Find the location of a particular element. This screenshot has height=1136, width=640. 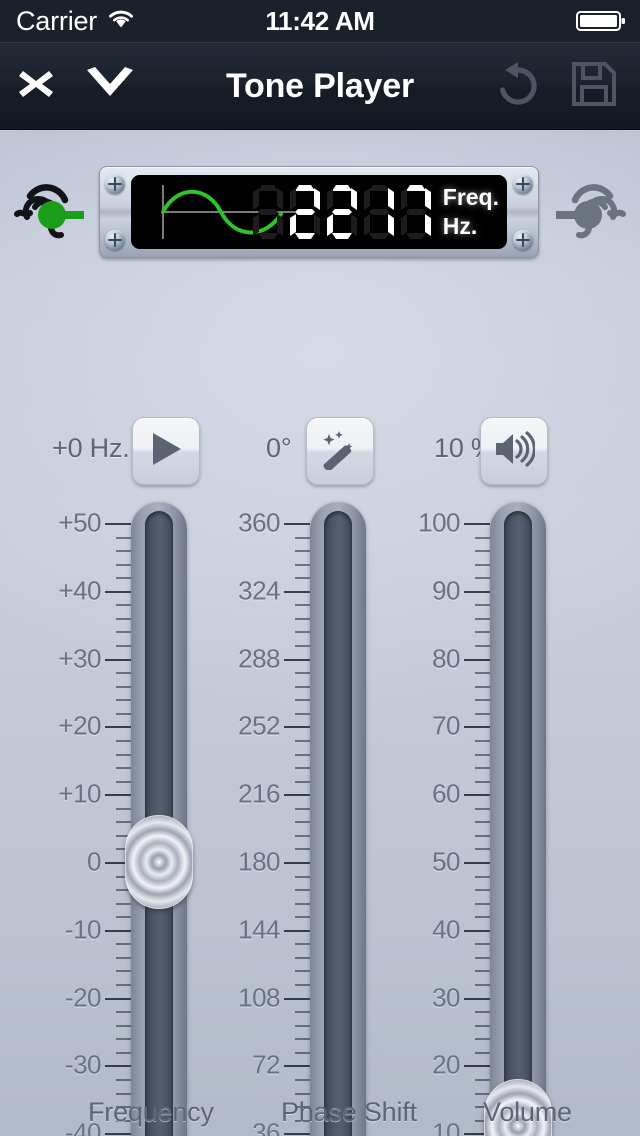

scale-tick-label: 80 is located at coordinates (446, 658).